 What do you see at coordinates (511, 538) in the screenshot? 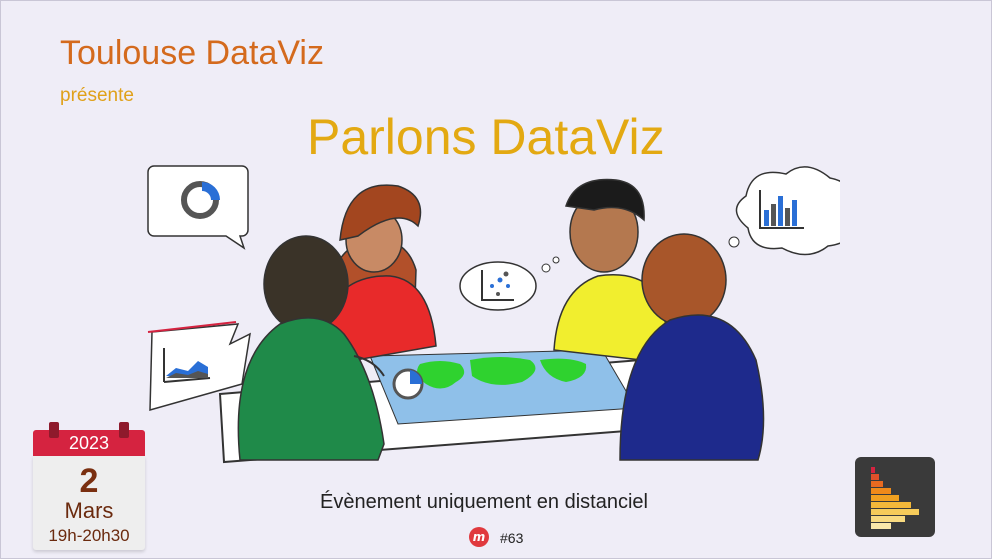
I see `meetup-tag: #63` at bounding box center [511, 538].